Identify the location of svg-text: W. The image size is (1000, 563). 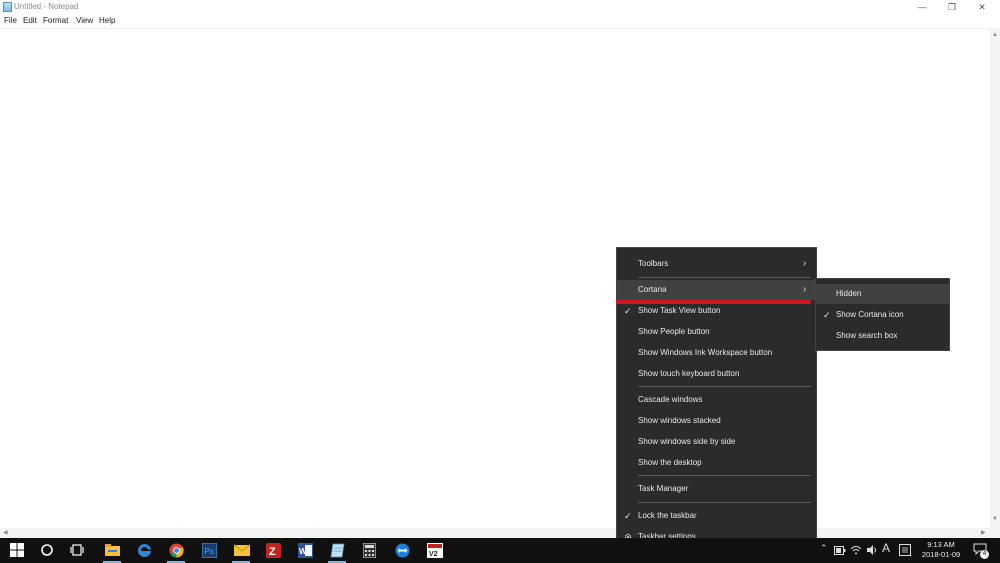
(303, 551).